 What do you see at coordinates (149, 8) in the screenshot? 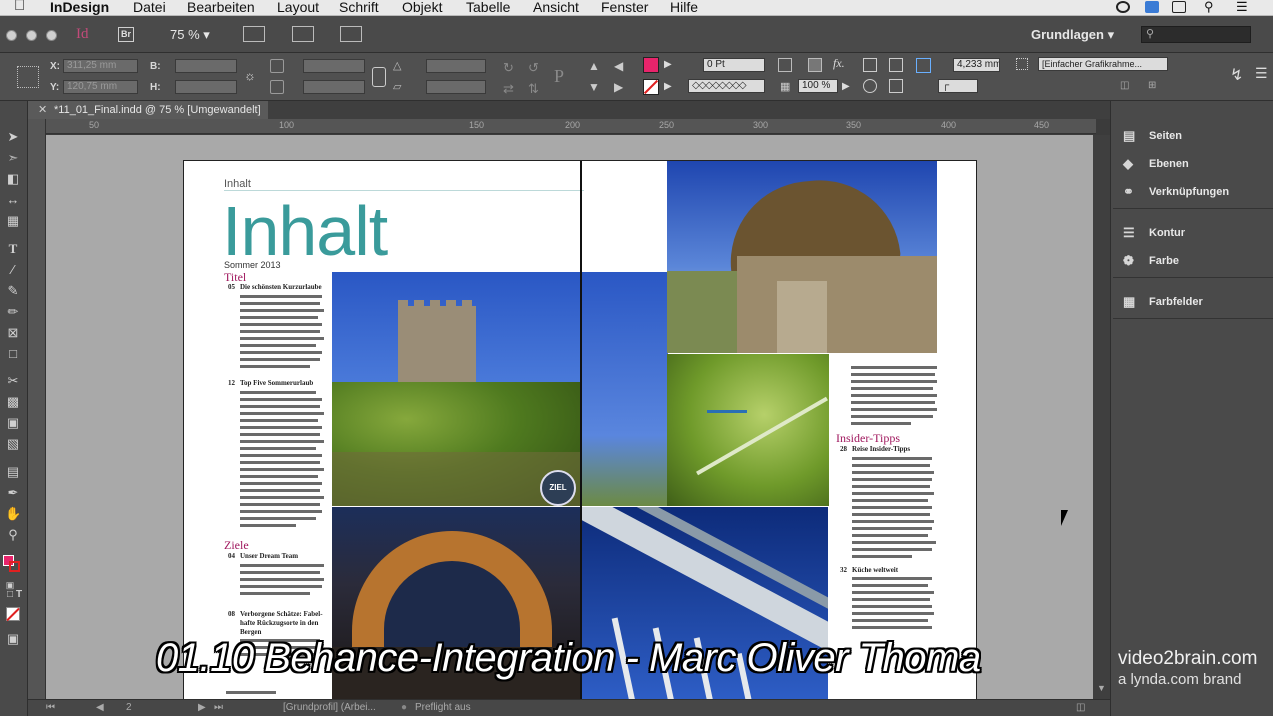
I see `menu-datei: Datei` at bounding box center [149, 8].